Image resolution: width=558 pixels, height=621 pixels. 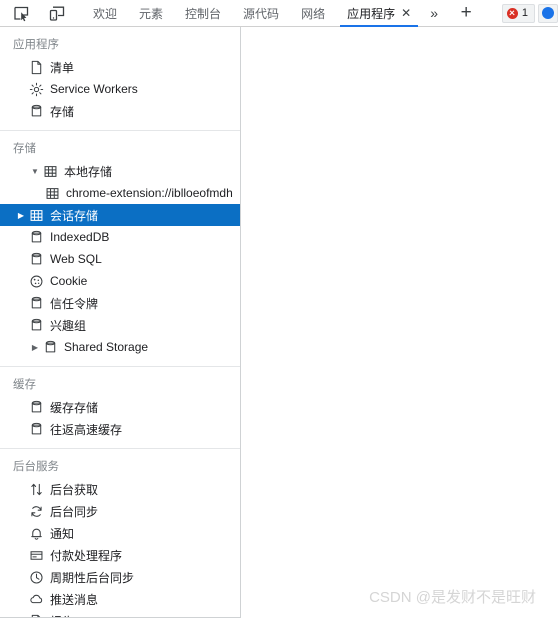 What do you see at coordinates (94, 89) in the screenshot?
I see `sidebar-item-label: Service Workers` at bounding box center [94, 89].